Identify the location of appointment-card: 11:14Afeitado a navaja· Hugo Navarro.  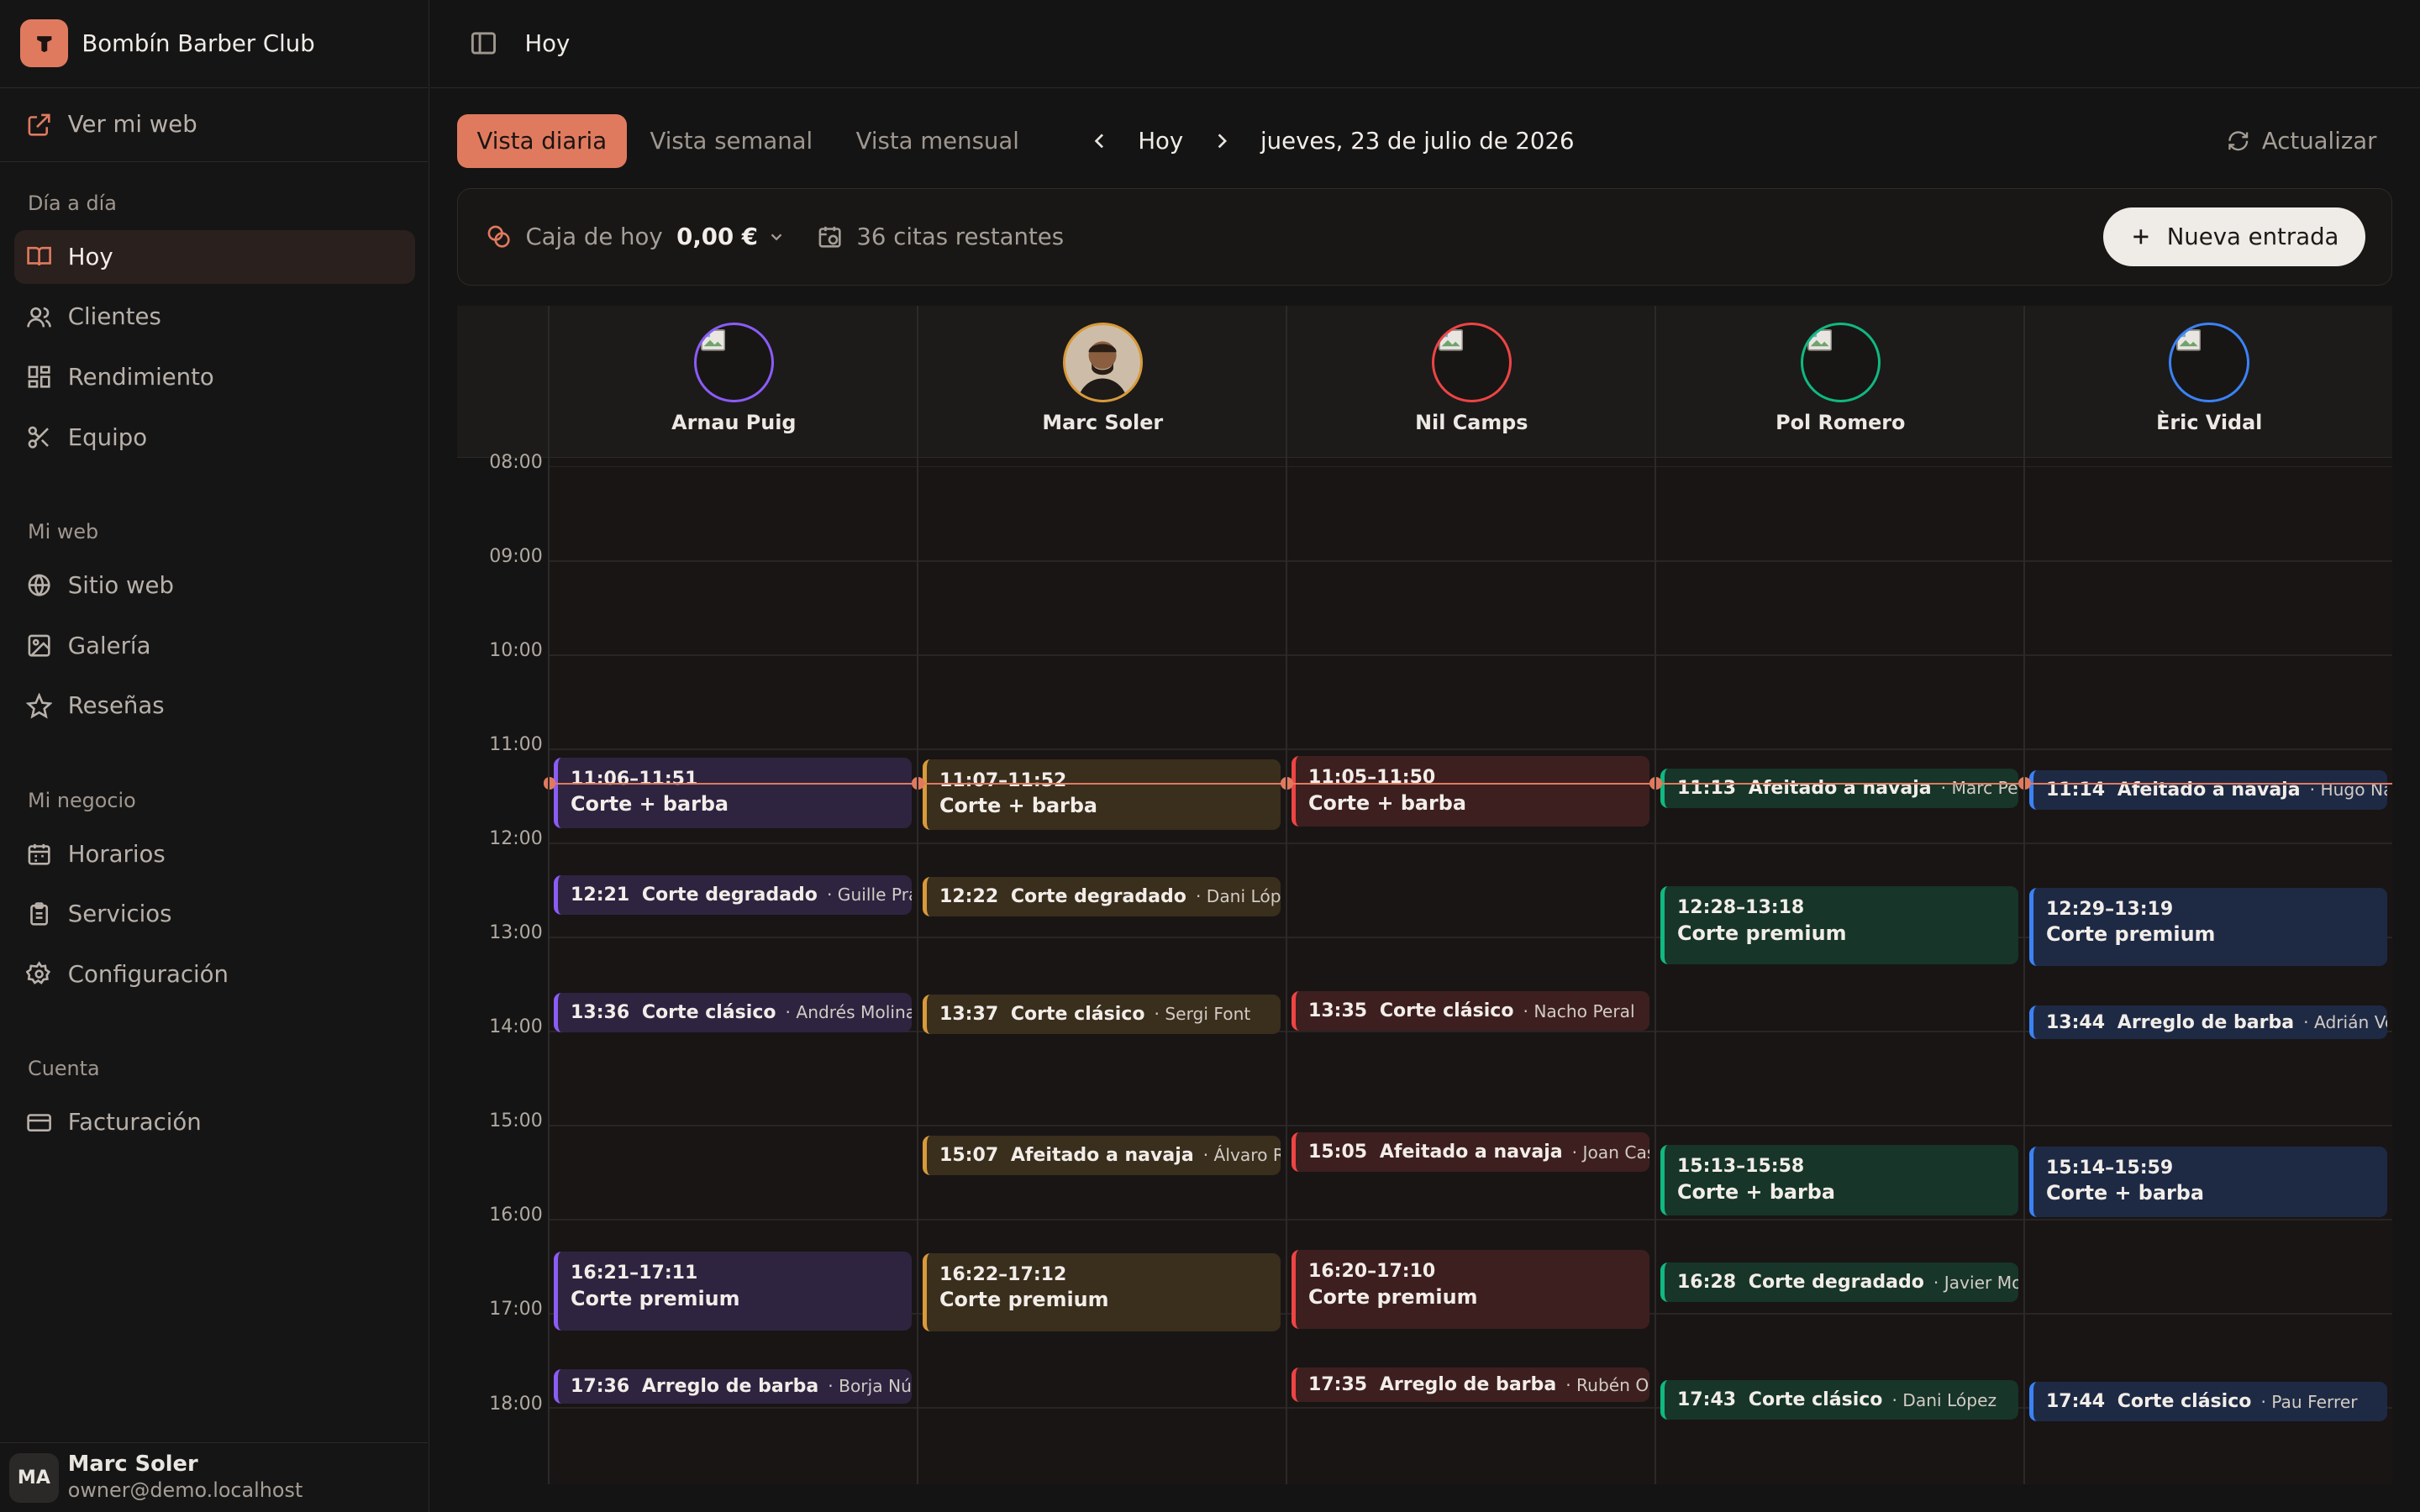
(2208, 789).